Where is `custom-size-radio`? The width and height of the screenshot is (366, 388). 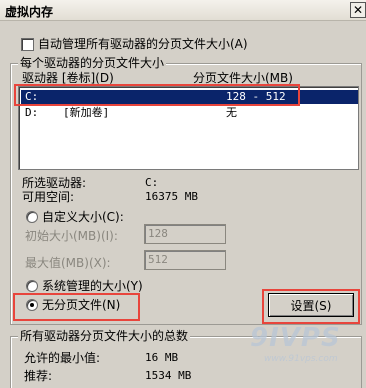
custom-size-radio is located at coordinates (32, 217).